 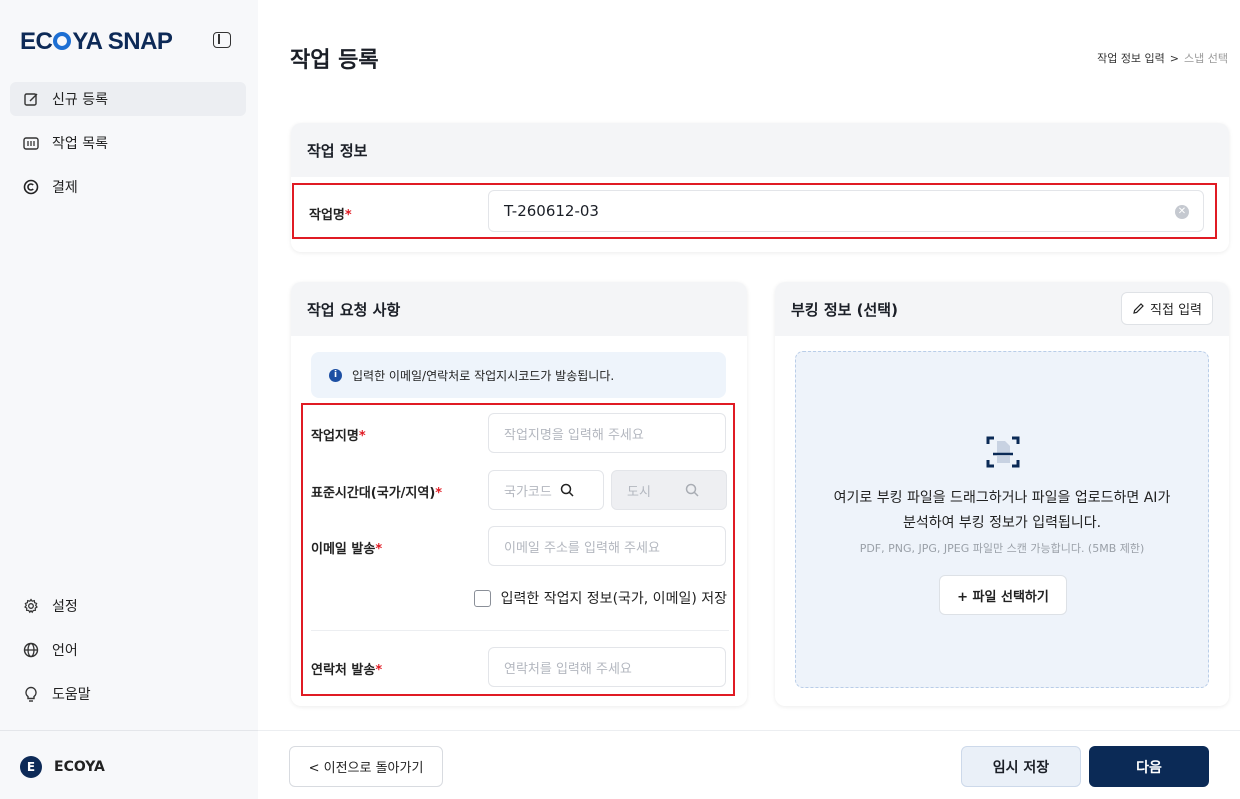 I want to click on copyright-icon, so click(x=31, y=187).